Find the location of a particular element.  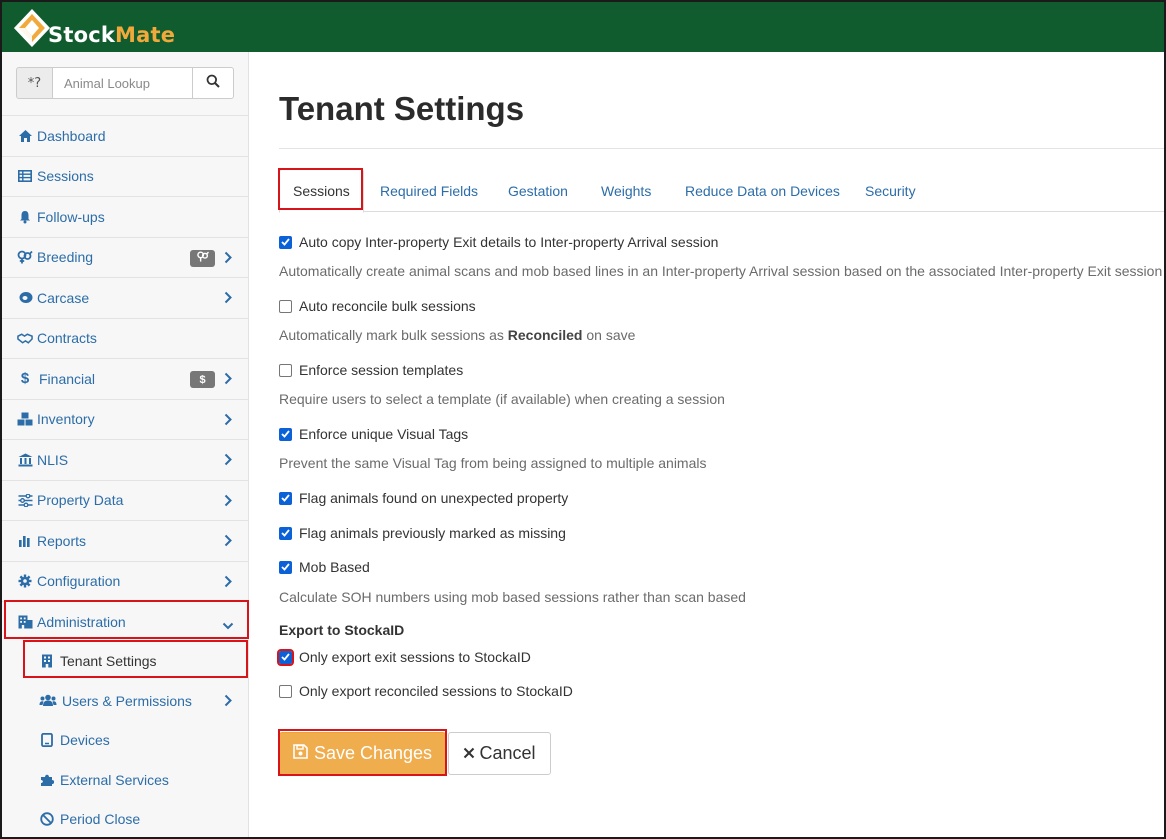

table-icon is located at coordinates (25, 176).